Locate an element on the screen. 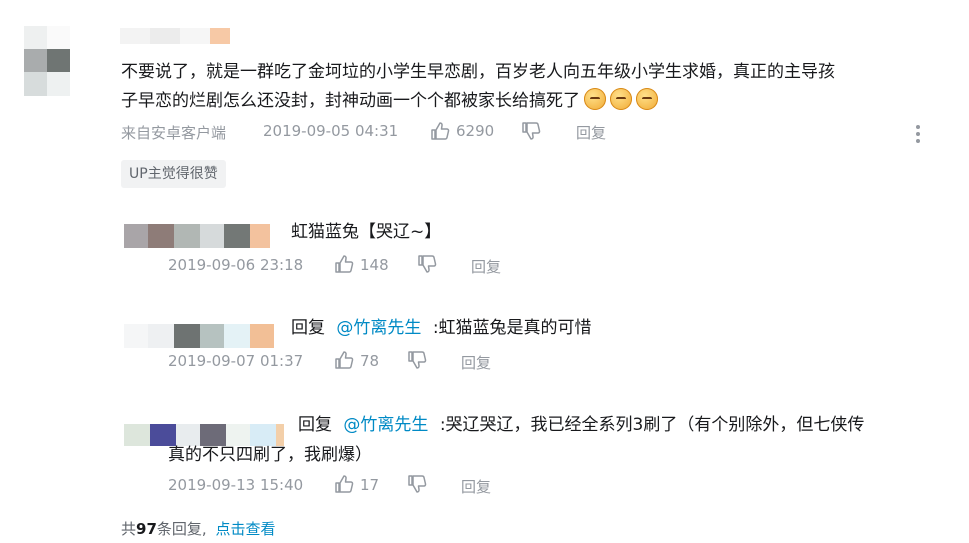 The image size is (969, 543). reply-2-timestamp: 2019-09-07 01:37 is located at coordinates (236, 361).